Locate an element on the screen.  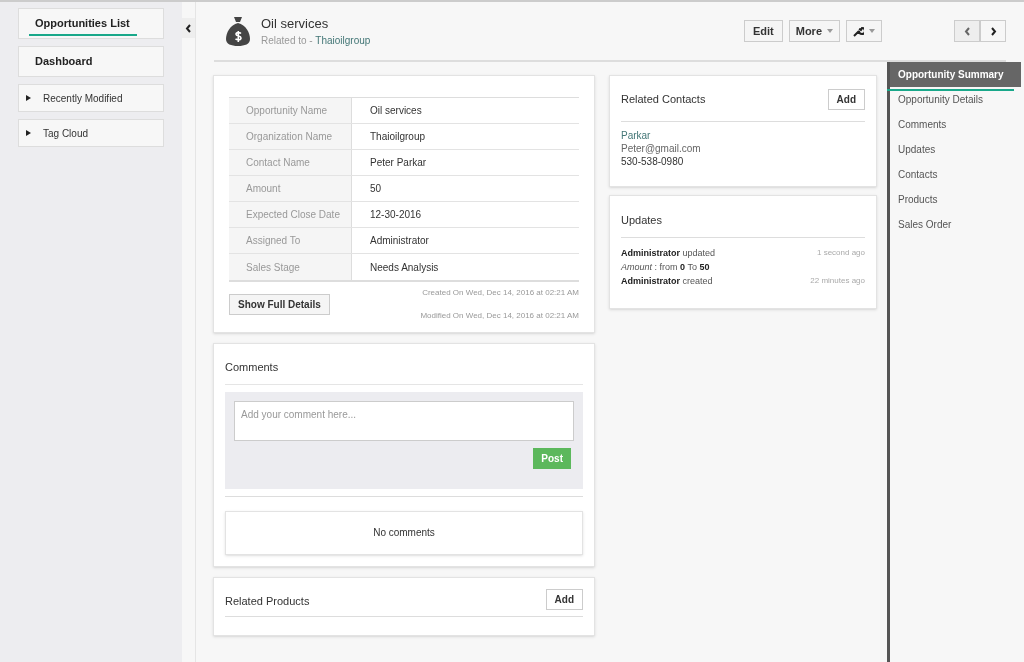
collapse-sidebar-button is located at coordinates (188, 28).